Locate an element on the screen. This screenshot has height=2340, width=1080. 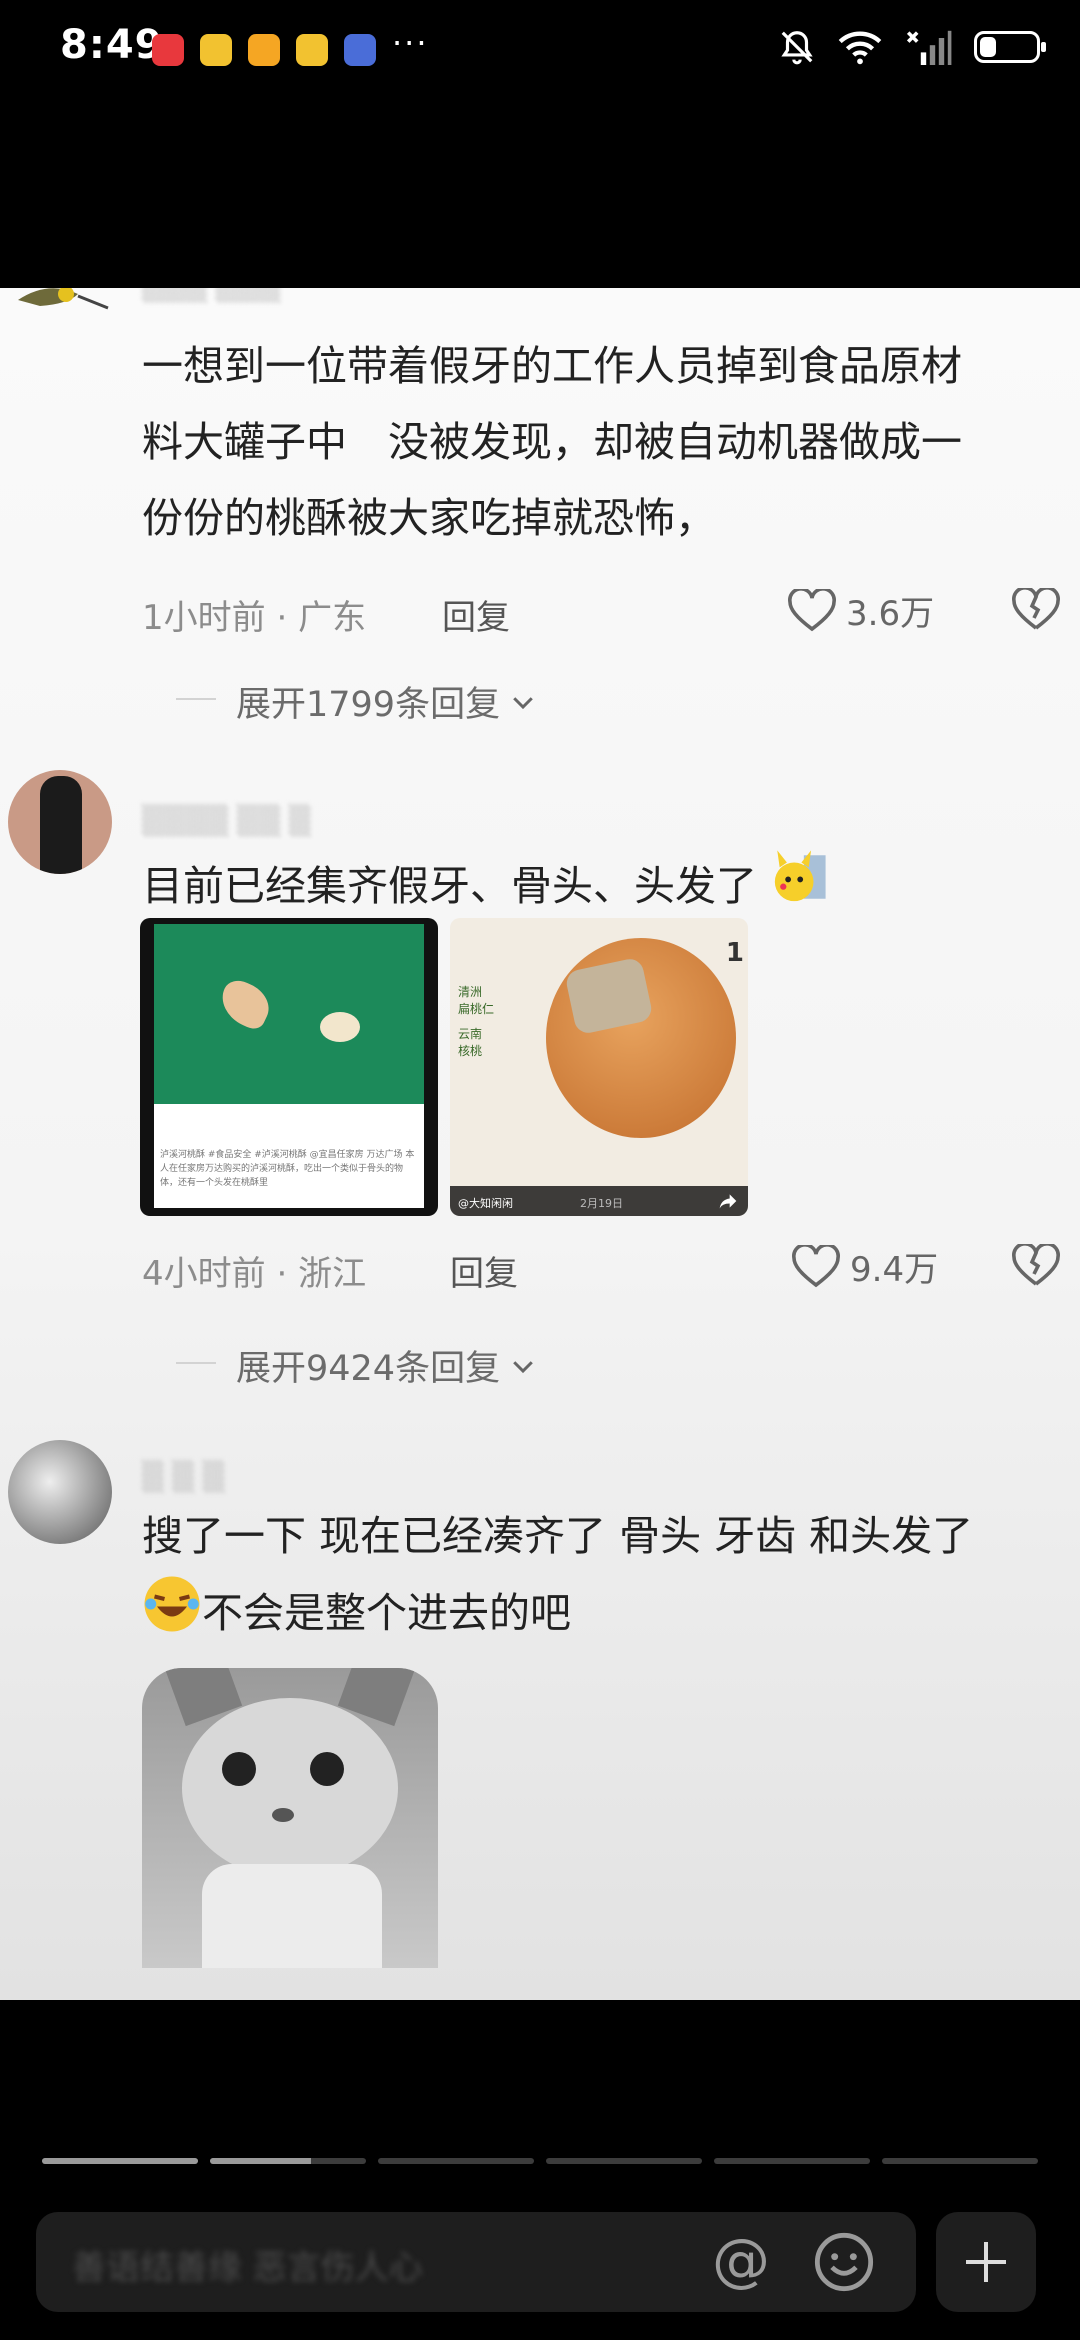
comment-text-line: 目前已经集齐假牙、骨头、头发了 is located at coordinates (449, 886).